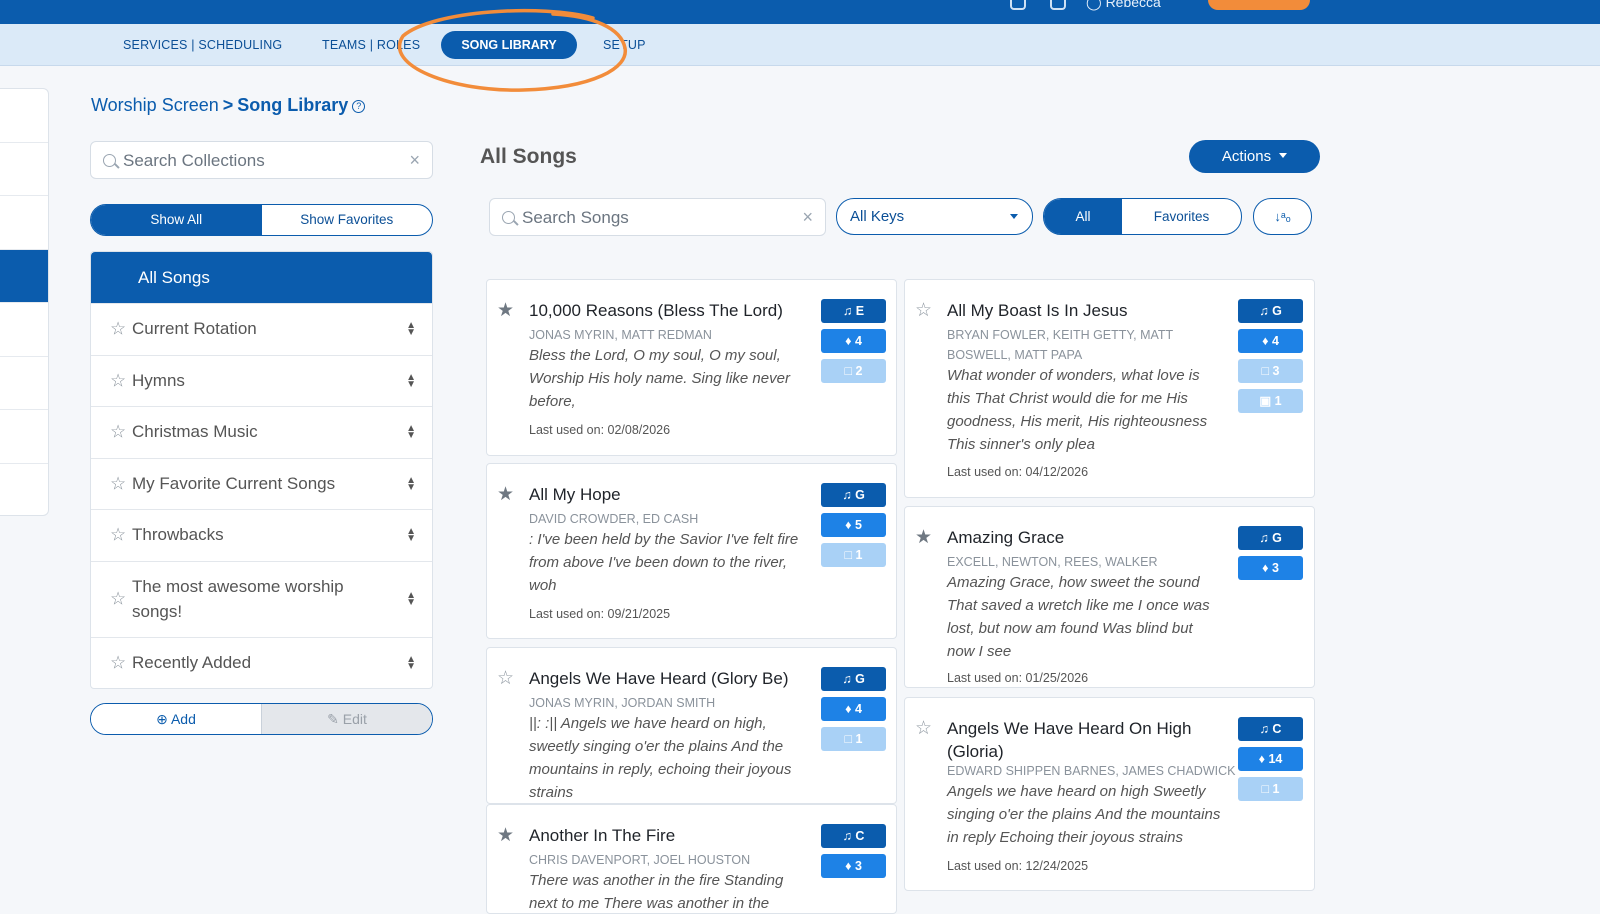  I want to click on help-icon: ?, so click(359, 106).